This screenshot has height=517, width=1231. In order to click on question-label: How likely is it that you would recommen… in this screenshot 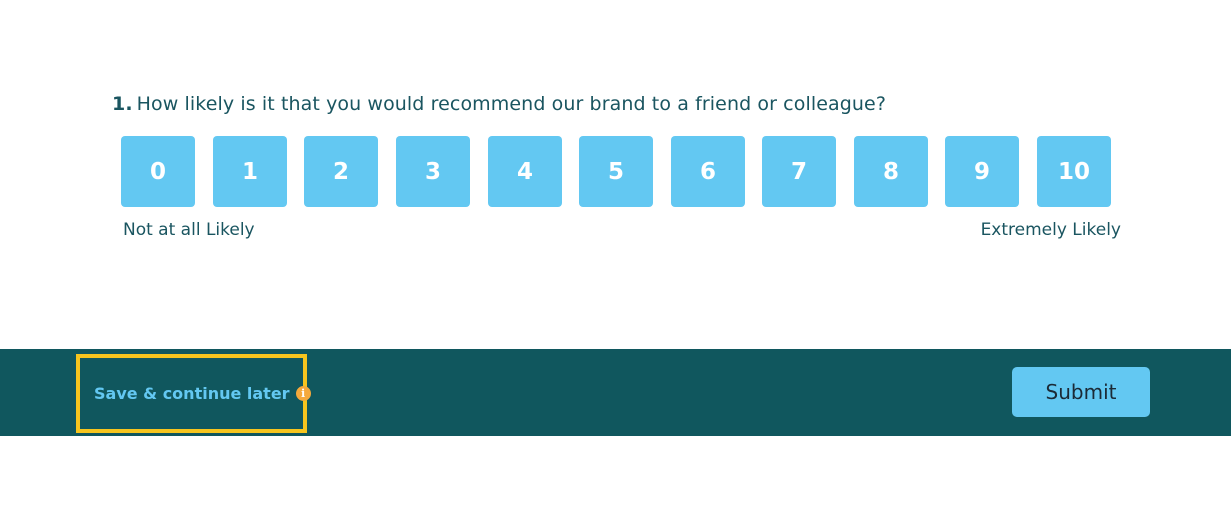, I will do `click(511, 104)`.